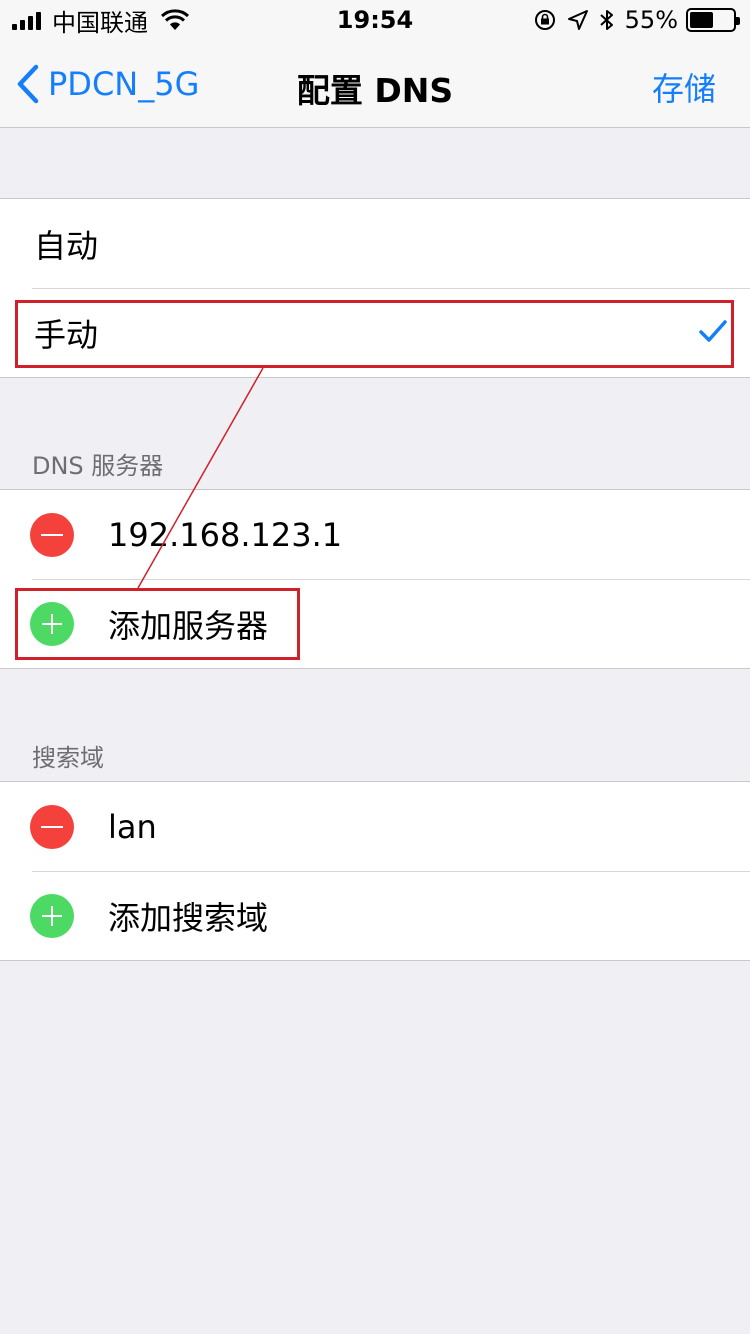 This screenshot has height=1334, width=750. What do you see at coordinates (375, 915) in the screenshot?
I see `add-search-domain-row: 添加搜索域` at bounding box center [375, 915].